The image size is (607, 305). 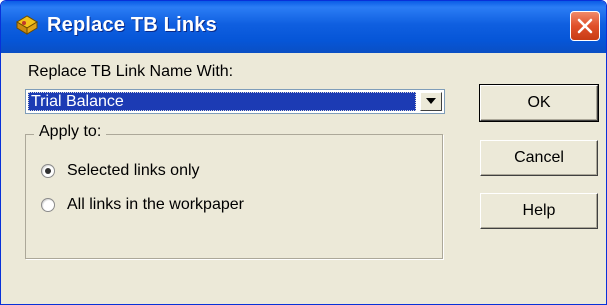 I want to click on tb-link-name-dropdown: Trial Balance, so click(x=235, y=101).